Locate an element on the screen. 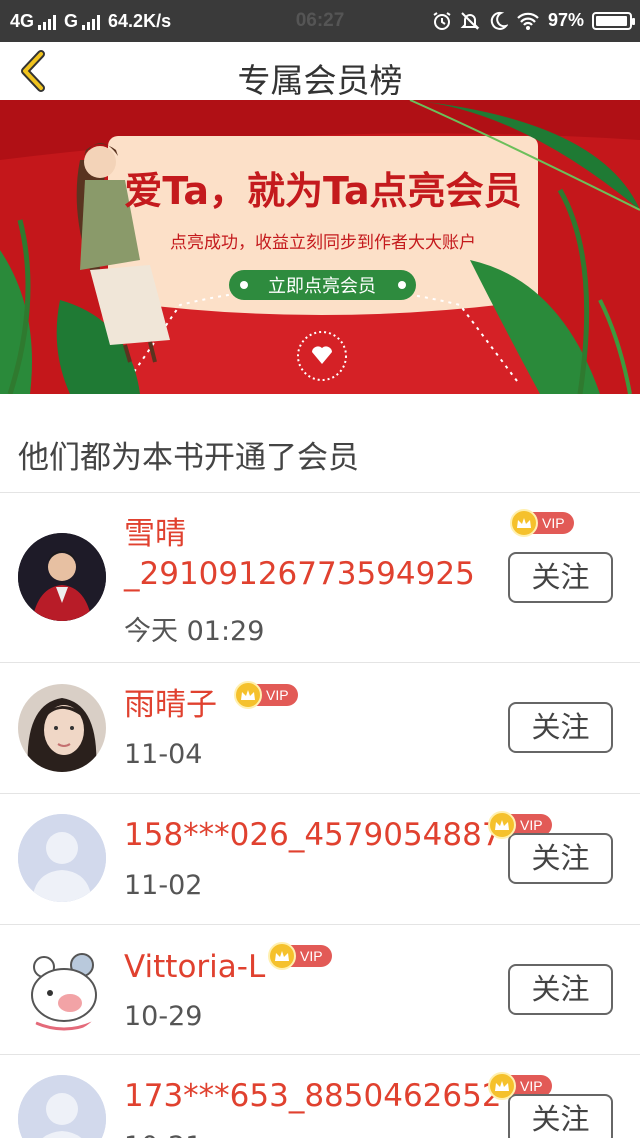  battery-icon is located at coordinates (613, 20).